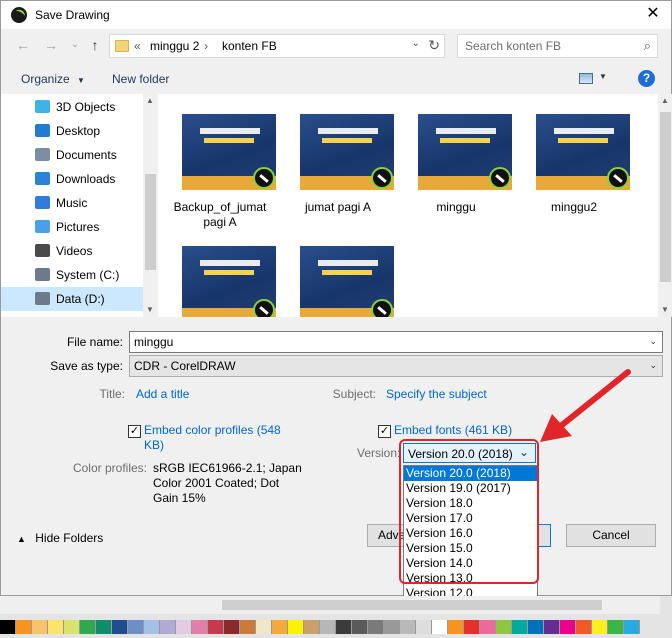 The height and width of the screenshot is (638, 672). I want to click on hide-folders-toggle: ▲ Hide Folders, so click(60, 538).